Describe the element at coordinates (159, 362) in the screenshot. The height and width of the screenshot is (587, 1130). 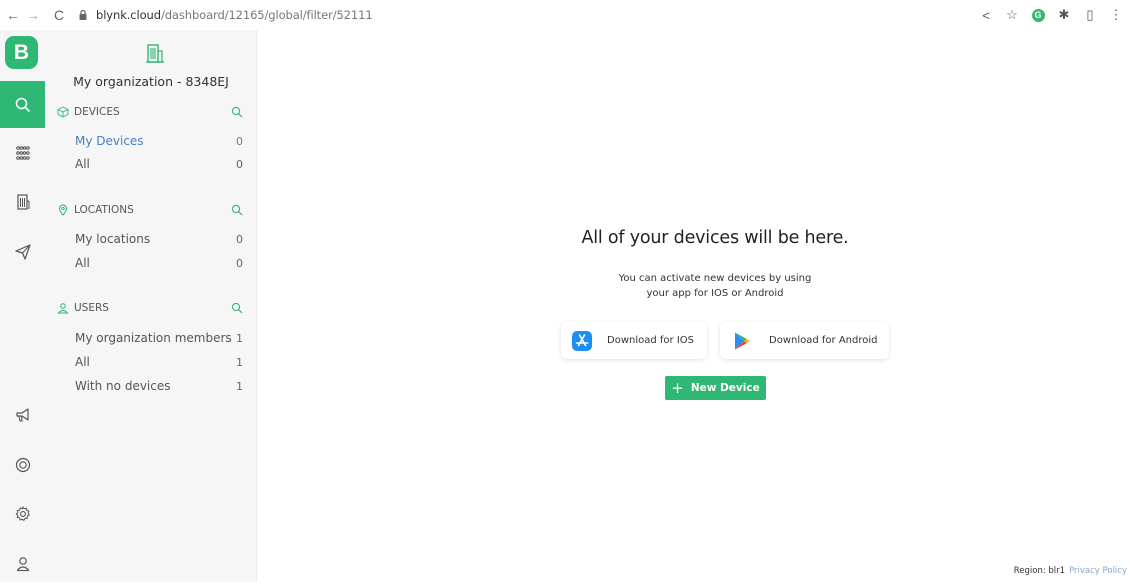
I see `sidebar-item-all-users: All 1` at that location.